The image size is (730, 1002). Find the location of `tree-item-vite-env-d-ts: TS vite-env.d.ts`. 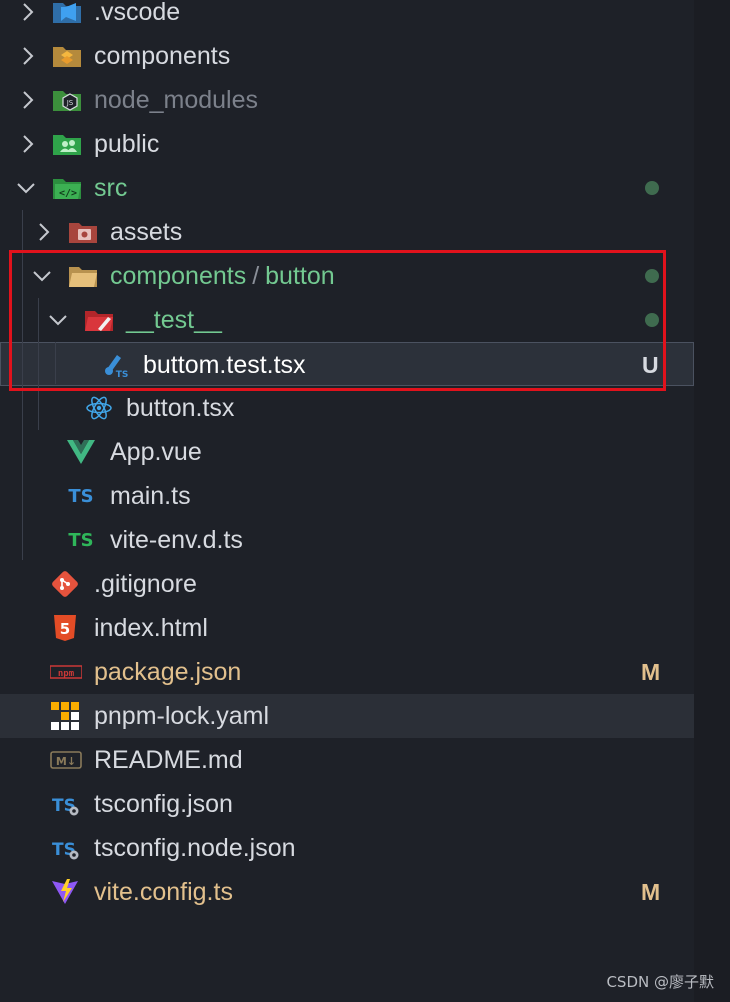

tree-item-vite-env-d-ts: TS vite-env.d.ts is located at coordinates (347, 540).